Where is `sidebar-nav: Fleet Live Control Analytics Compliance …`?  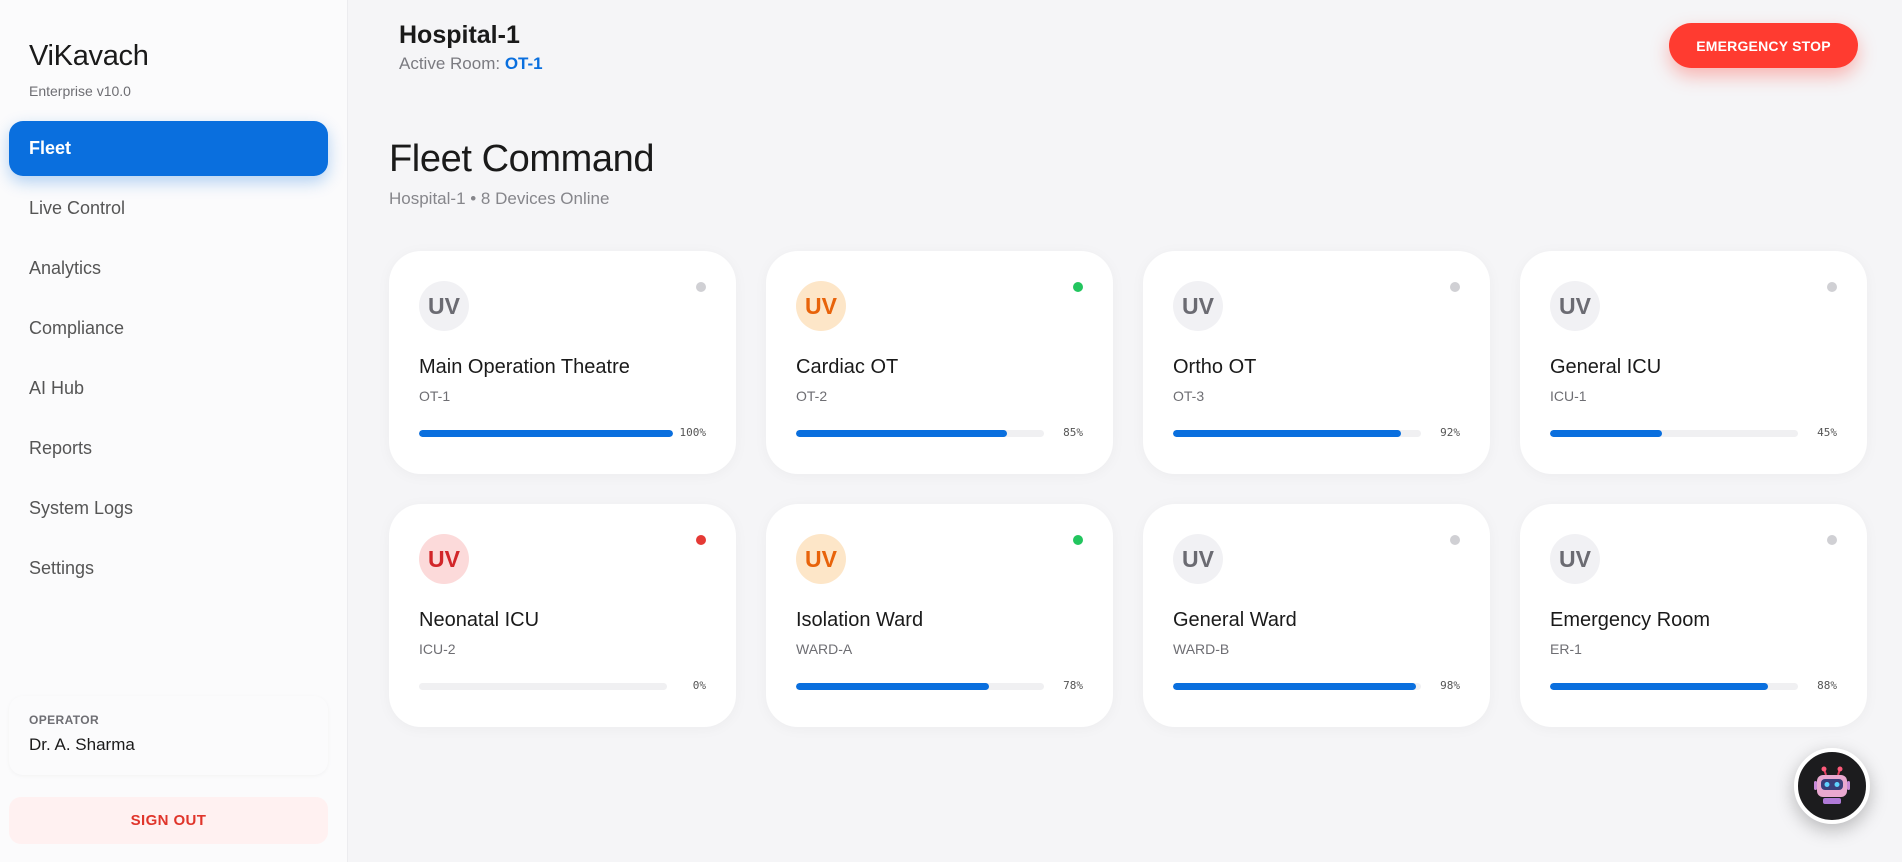 sidebar-nav: Fleet Live Control Analytics Compliance … is located at coordinates (168, 361).